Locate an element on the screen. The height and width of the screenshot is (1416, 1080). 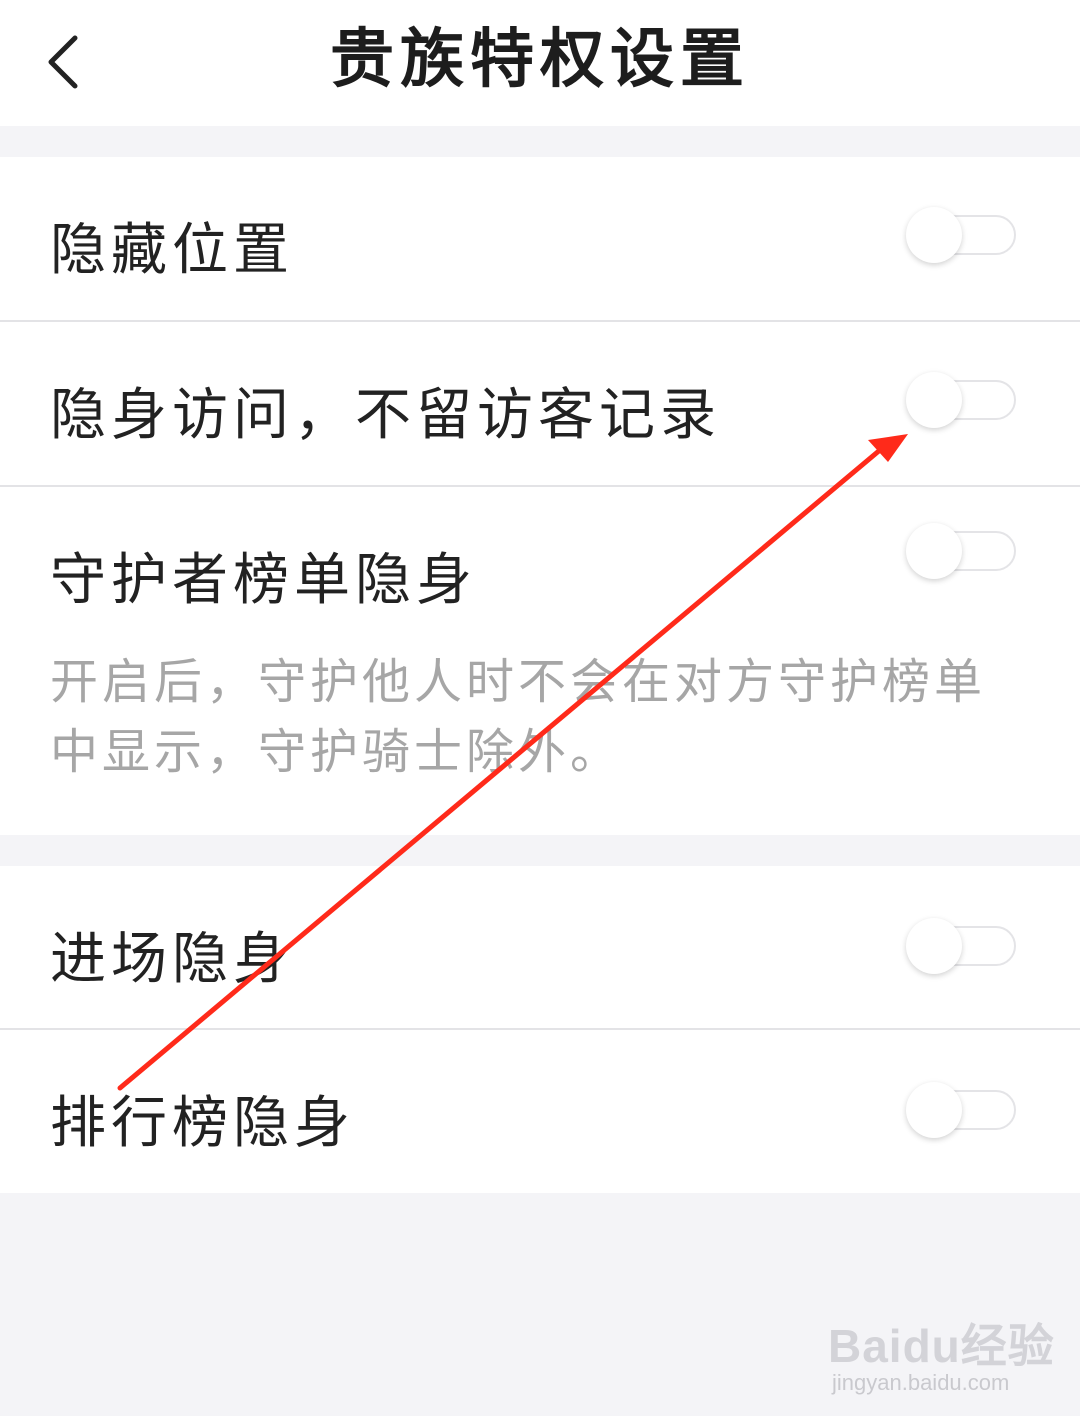
setting-label: 排行榜隐身 is located at coordinates (202, 1123).